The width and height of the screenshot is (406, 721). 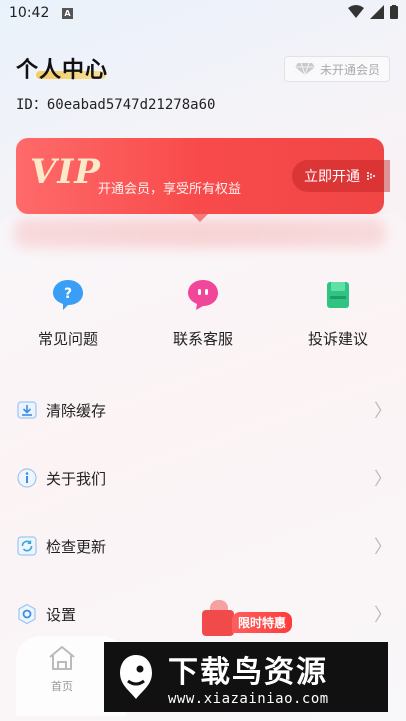 What do you see at coordinates (67, 13) in the screenshot?
I see `notification-a-icon: A` at bounding box center [67, 13].